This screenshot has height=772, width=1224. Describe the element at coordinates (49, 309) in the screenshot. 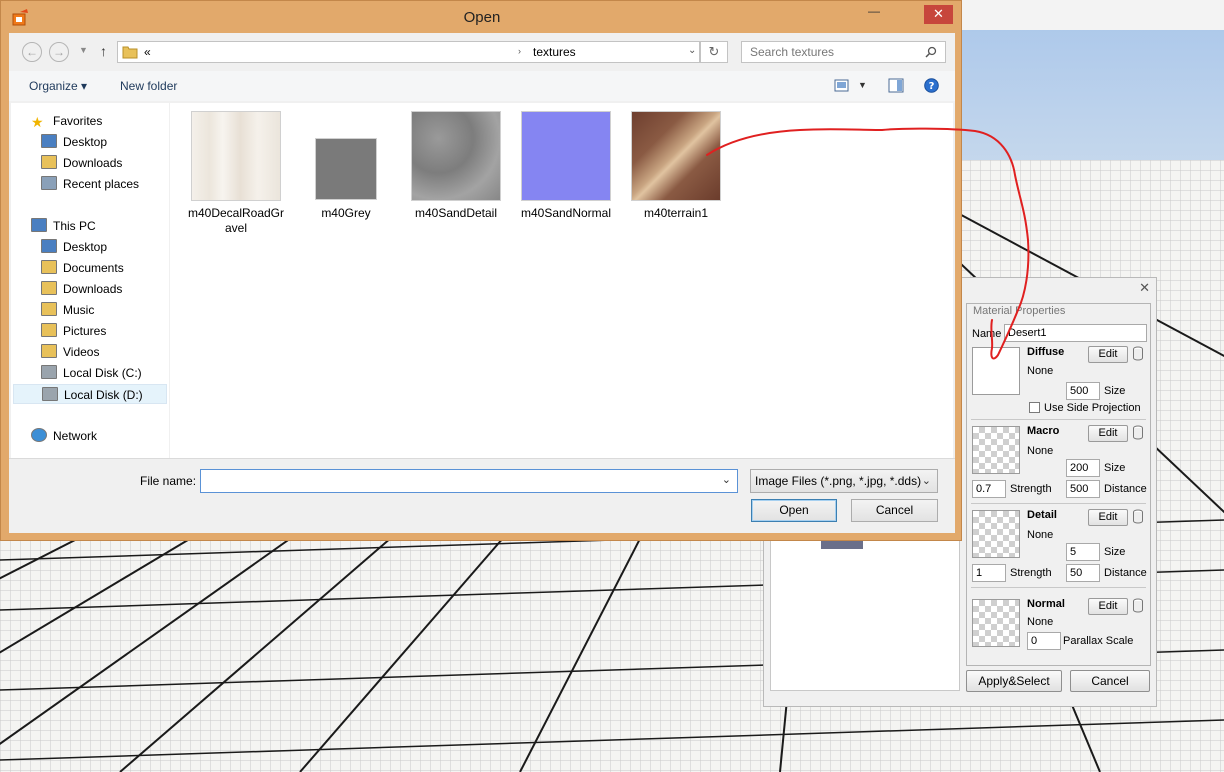

I see `folder-icon` at that location.